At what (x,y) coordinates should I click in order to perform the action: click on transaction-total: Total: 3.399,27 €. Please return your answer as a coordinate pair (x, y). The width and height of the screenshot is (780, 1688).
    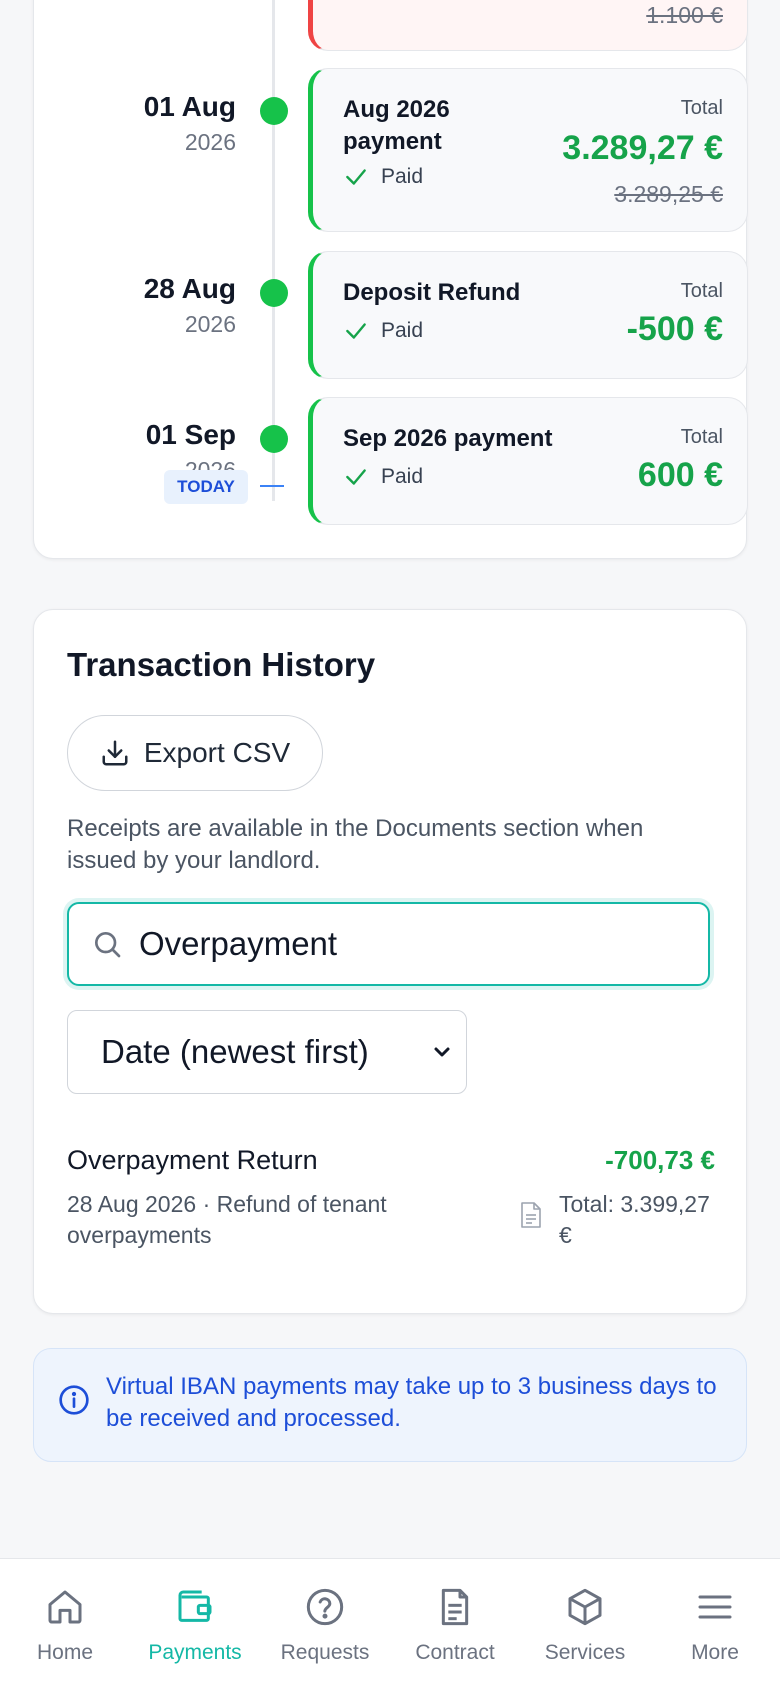
    Looking at the image, I should click on (634, 1219).